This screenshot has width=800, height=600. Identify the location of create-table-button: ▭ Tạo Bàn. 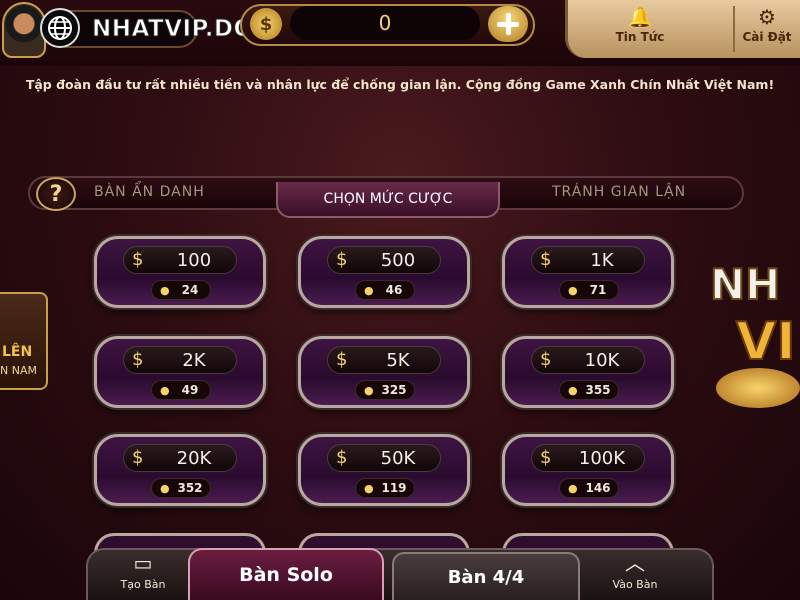
(143, 574).